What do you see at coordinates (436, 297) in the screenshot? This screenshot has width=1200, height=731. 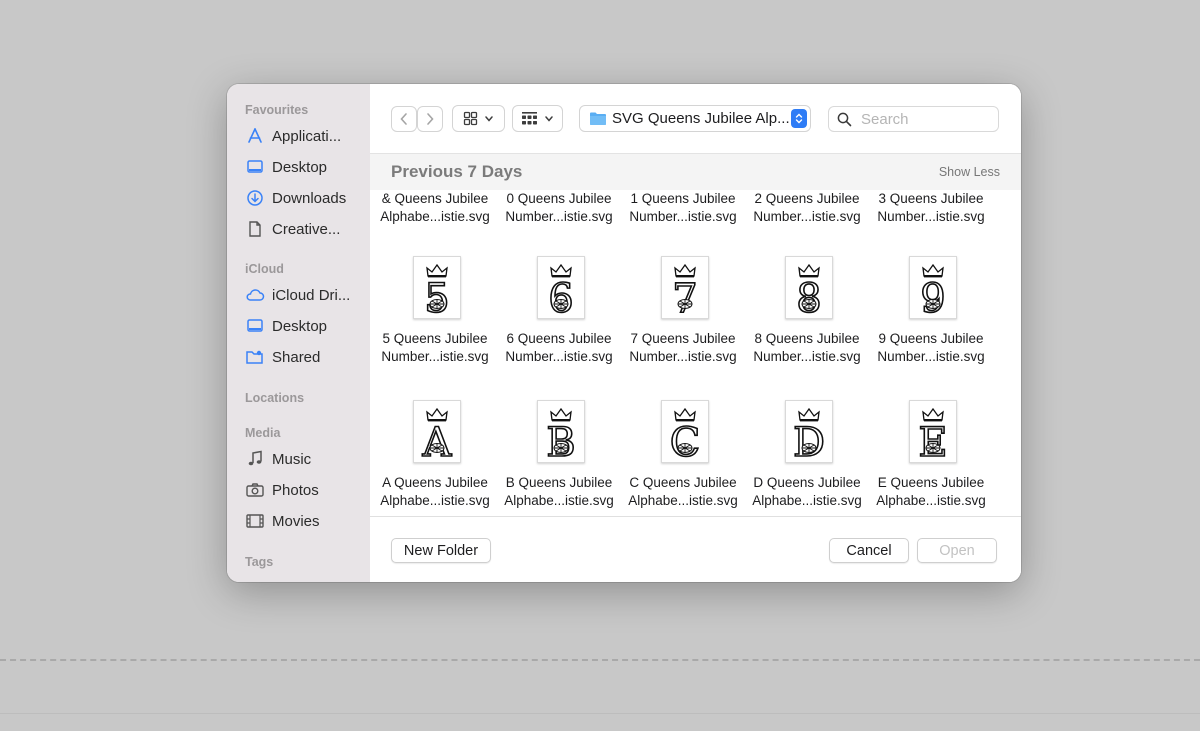 I see `thumbnail-glyph: 5` at bounding box center [436, 297].